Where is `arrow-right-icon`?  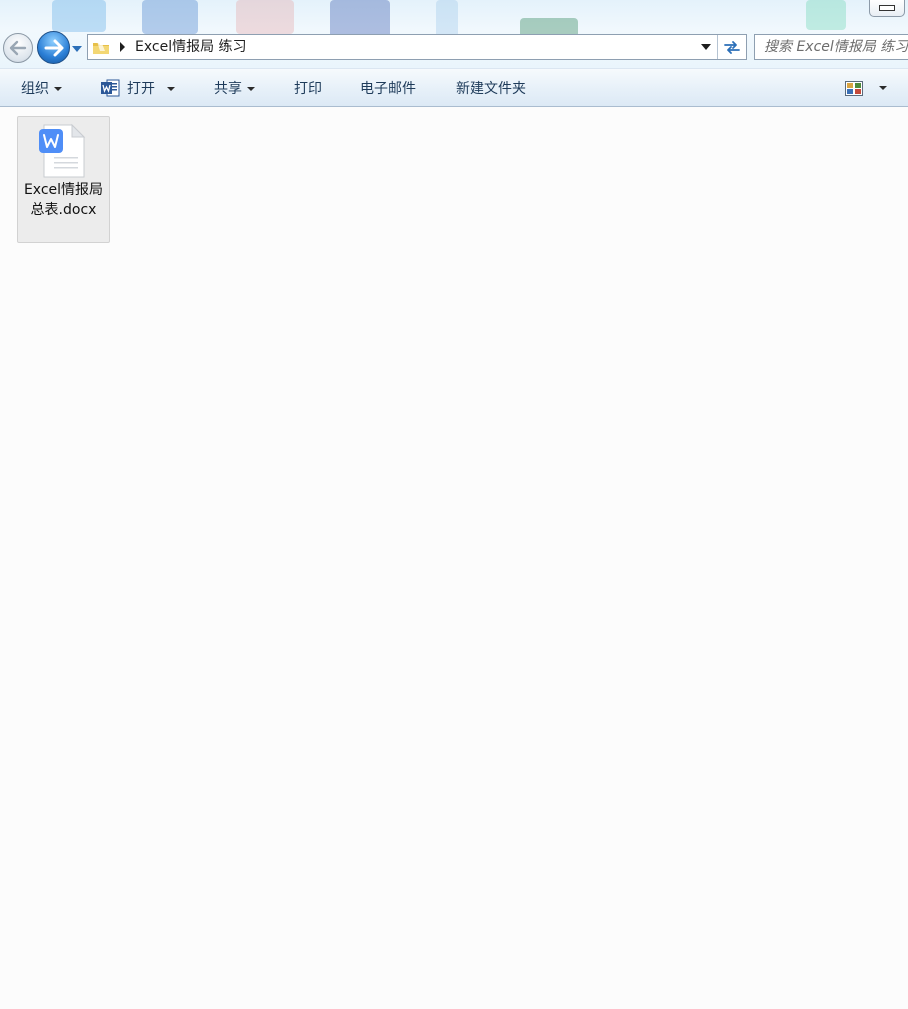 arrow-right-icon is located at coordinates (53, 47).